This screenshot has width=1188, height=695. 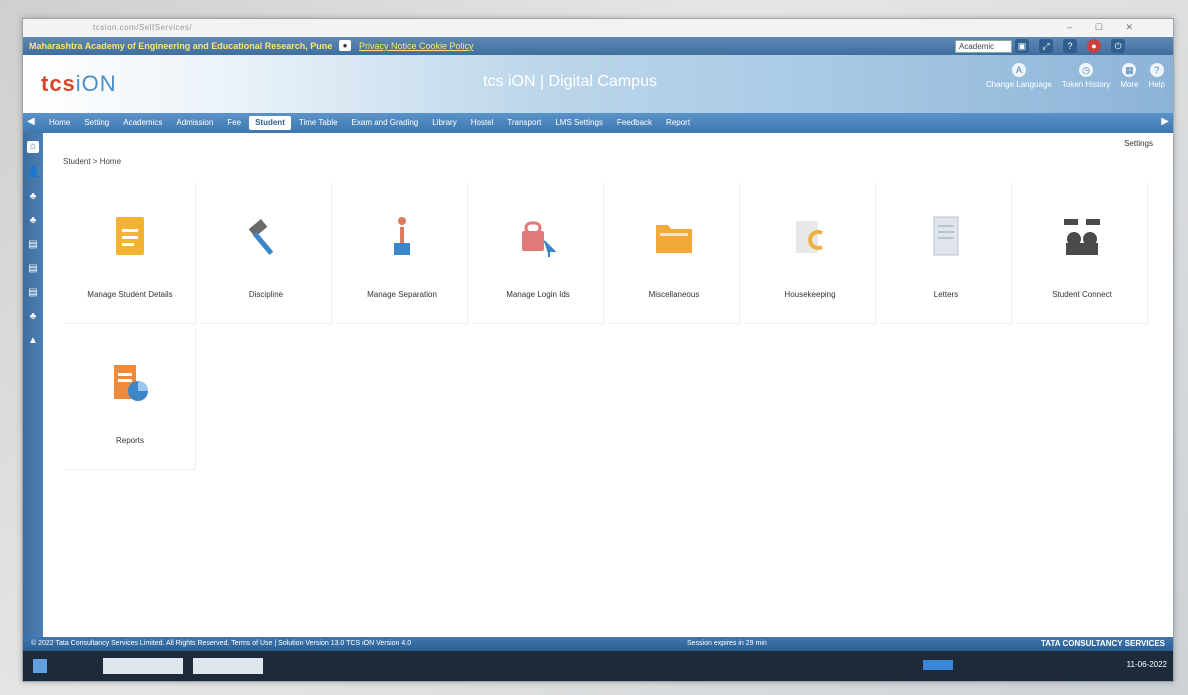 I want to click on grid-icon: ▦, so click(x=1129, y=70).